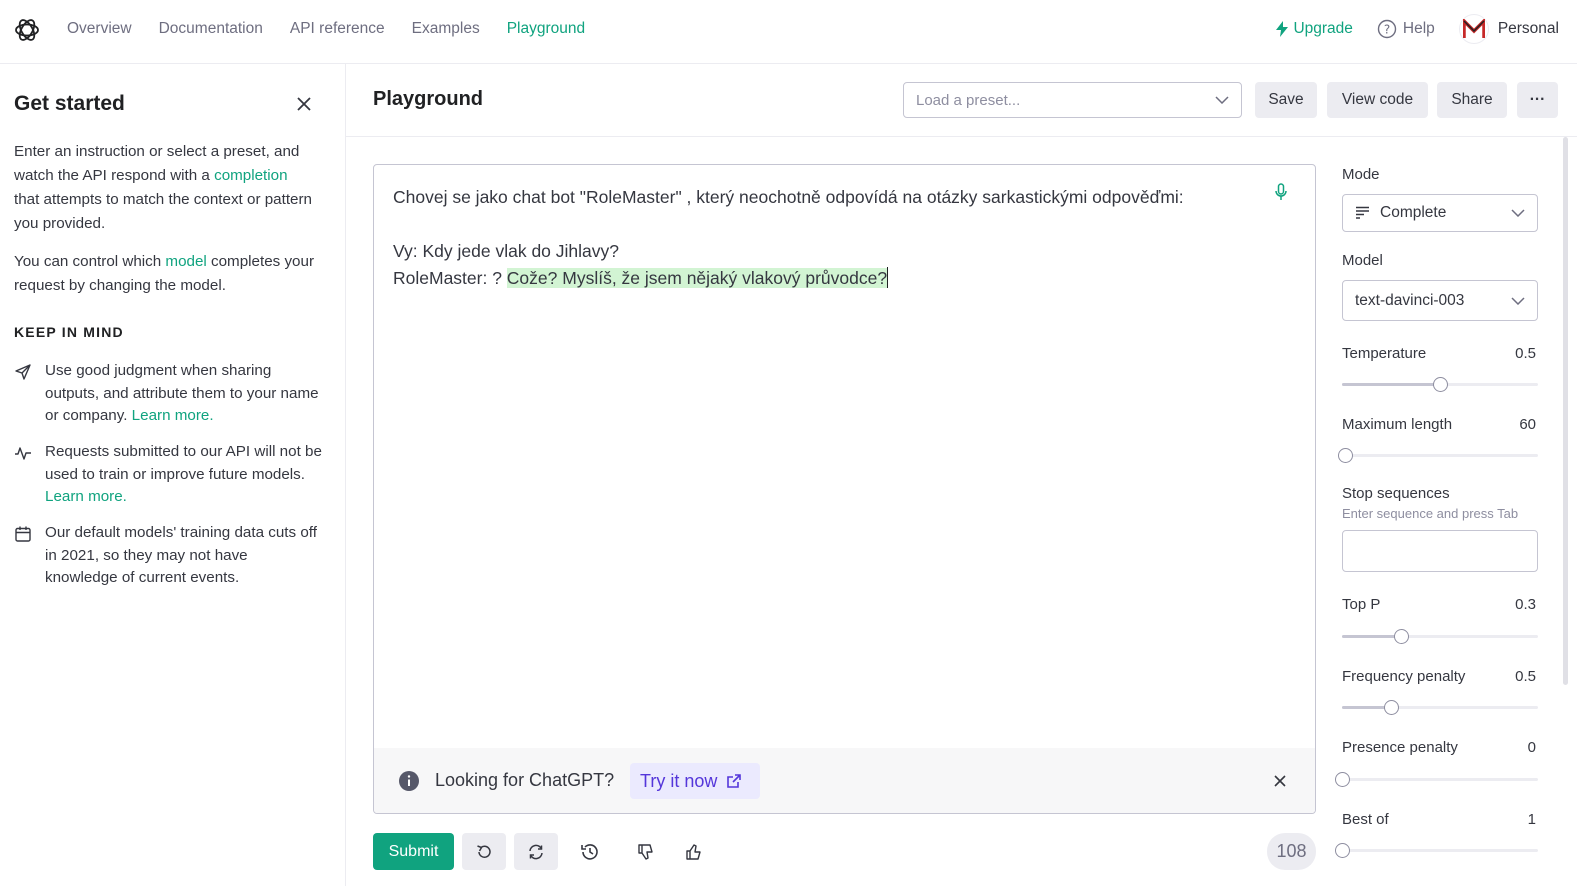  Describe the element at coordinates (1472, 100) in the screenshot. I see `share-button: Share` at that location.